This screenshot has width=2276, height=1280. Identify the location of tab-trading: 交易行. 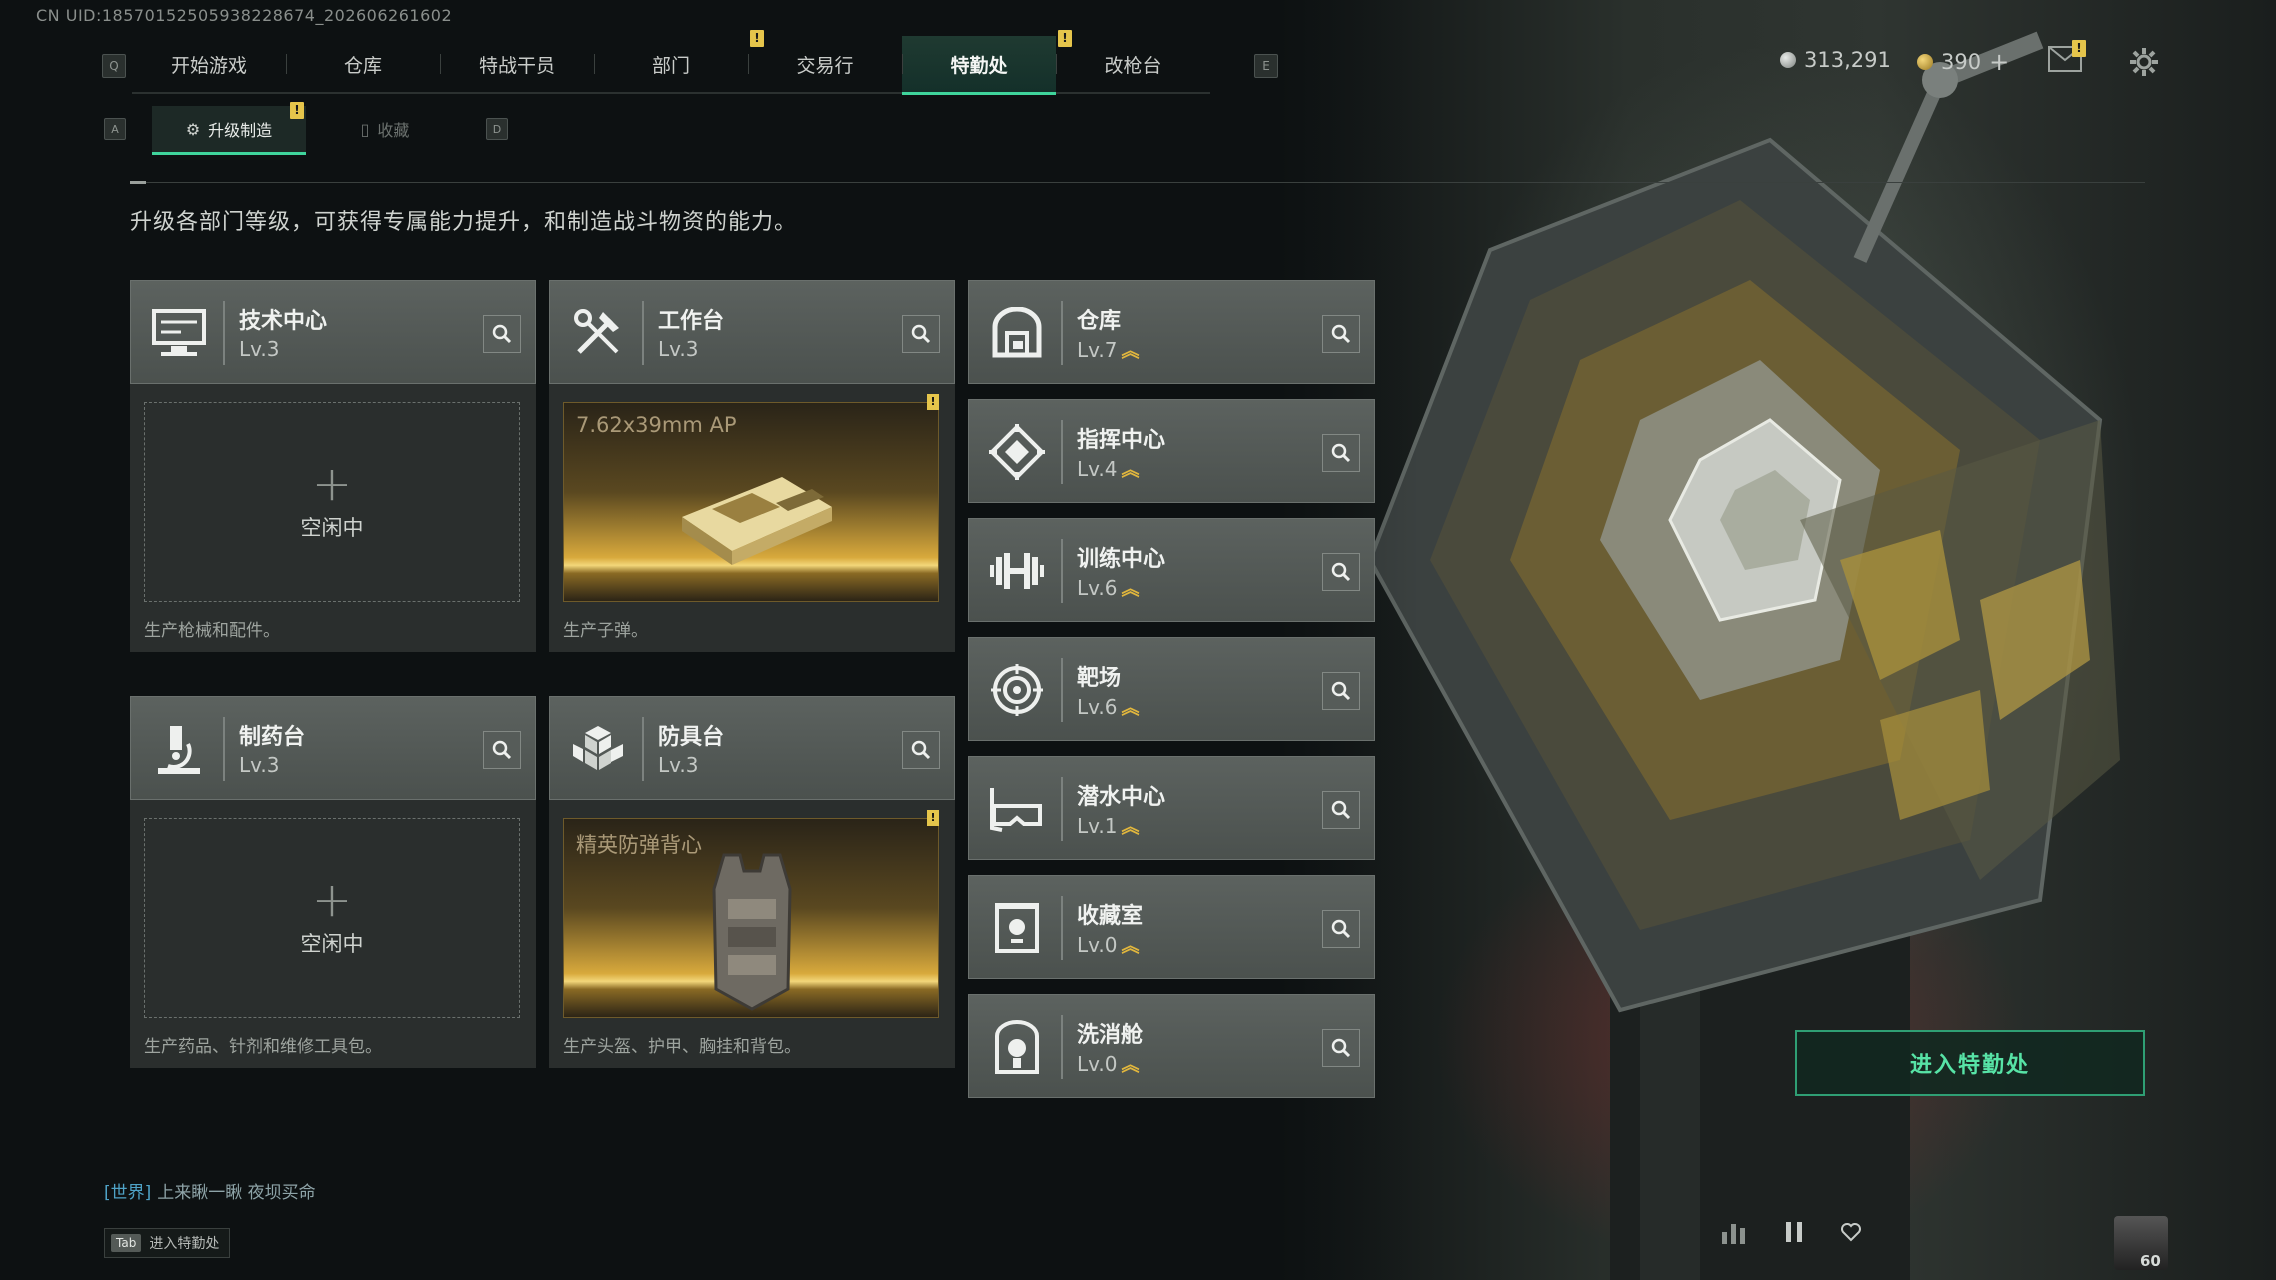
(825, 64).